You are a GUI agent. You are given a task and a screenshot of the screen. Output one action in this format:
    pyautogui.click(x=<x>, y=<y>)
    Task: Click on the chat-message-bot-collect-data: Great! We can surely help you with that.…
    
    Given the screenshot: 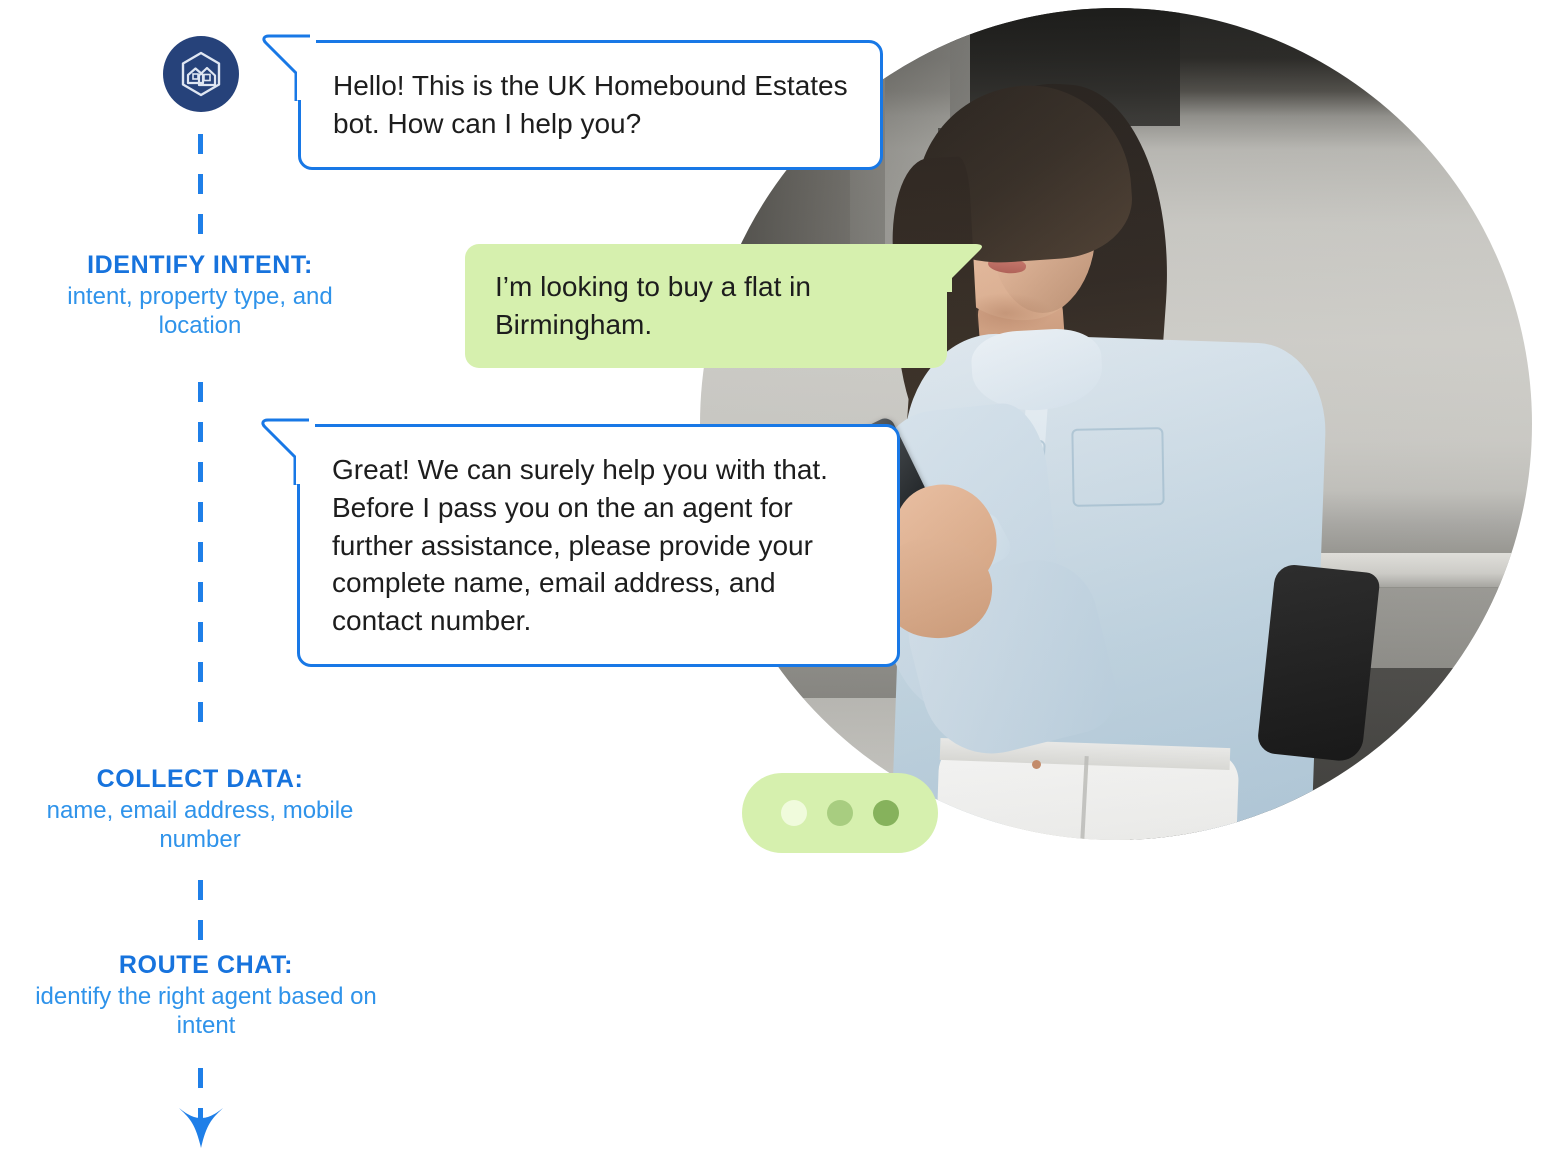 What is the action you would take?
    pyautogui.click(x=598, y=545)
    